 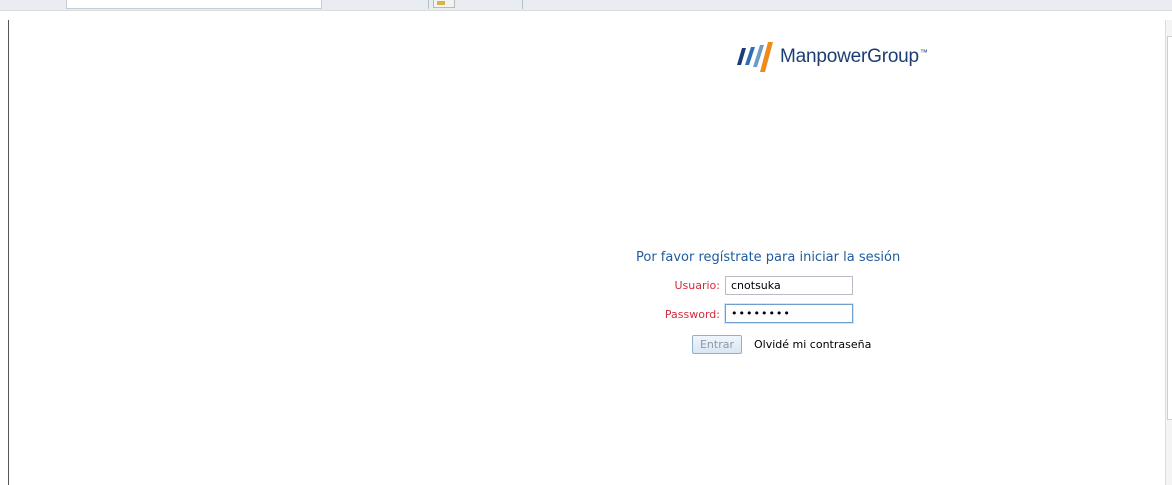 What do you see at coordinates (789, 313) in the screenshot?
I see `password-input` at bounding box center [789, 313].